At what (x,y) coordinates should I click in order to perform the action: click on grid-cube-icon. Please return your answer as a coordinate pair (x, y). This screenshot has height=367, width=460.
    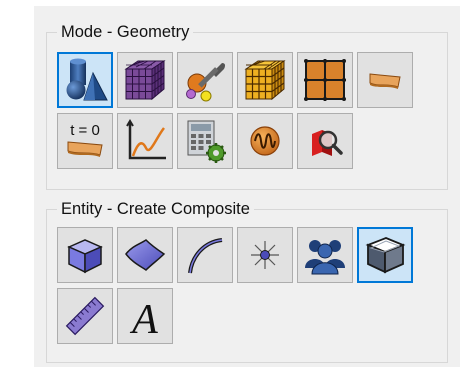
    Looking at the image, I should click on (265, 80).